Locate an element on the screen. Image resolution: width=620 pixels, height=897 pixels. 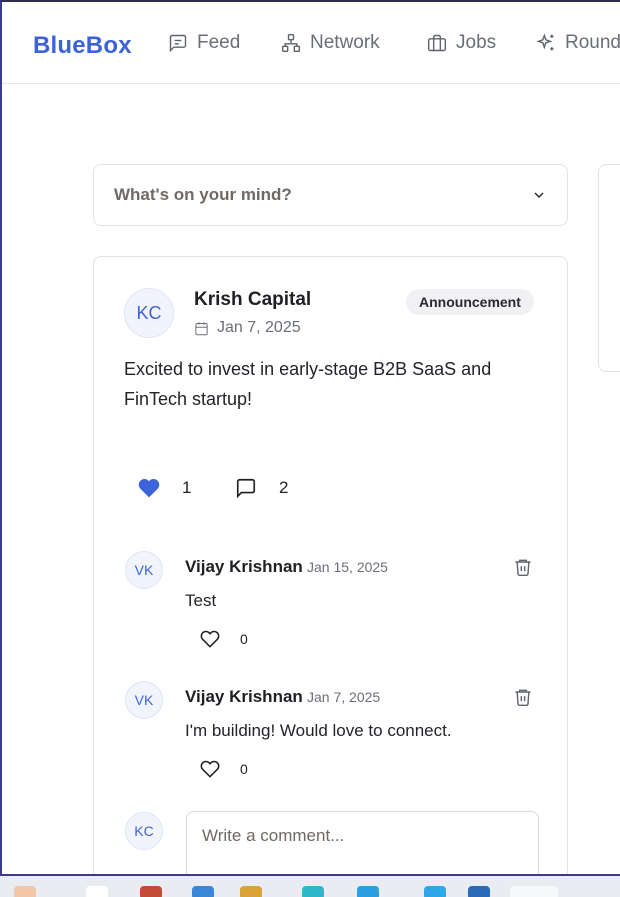
nav-item-label: Round is located at coordinates (592, 42).